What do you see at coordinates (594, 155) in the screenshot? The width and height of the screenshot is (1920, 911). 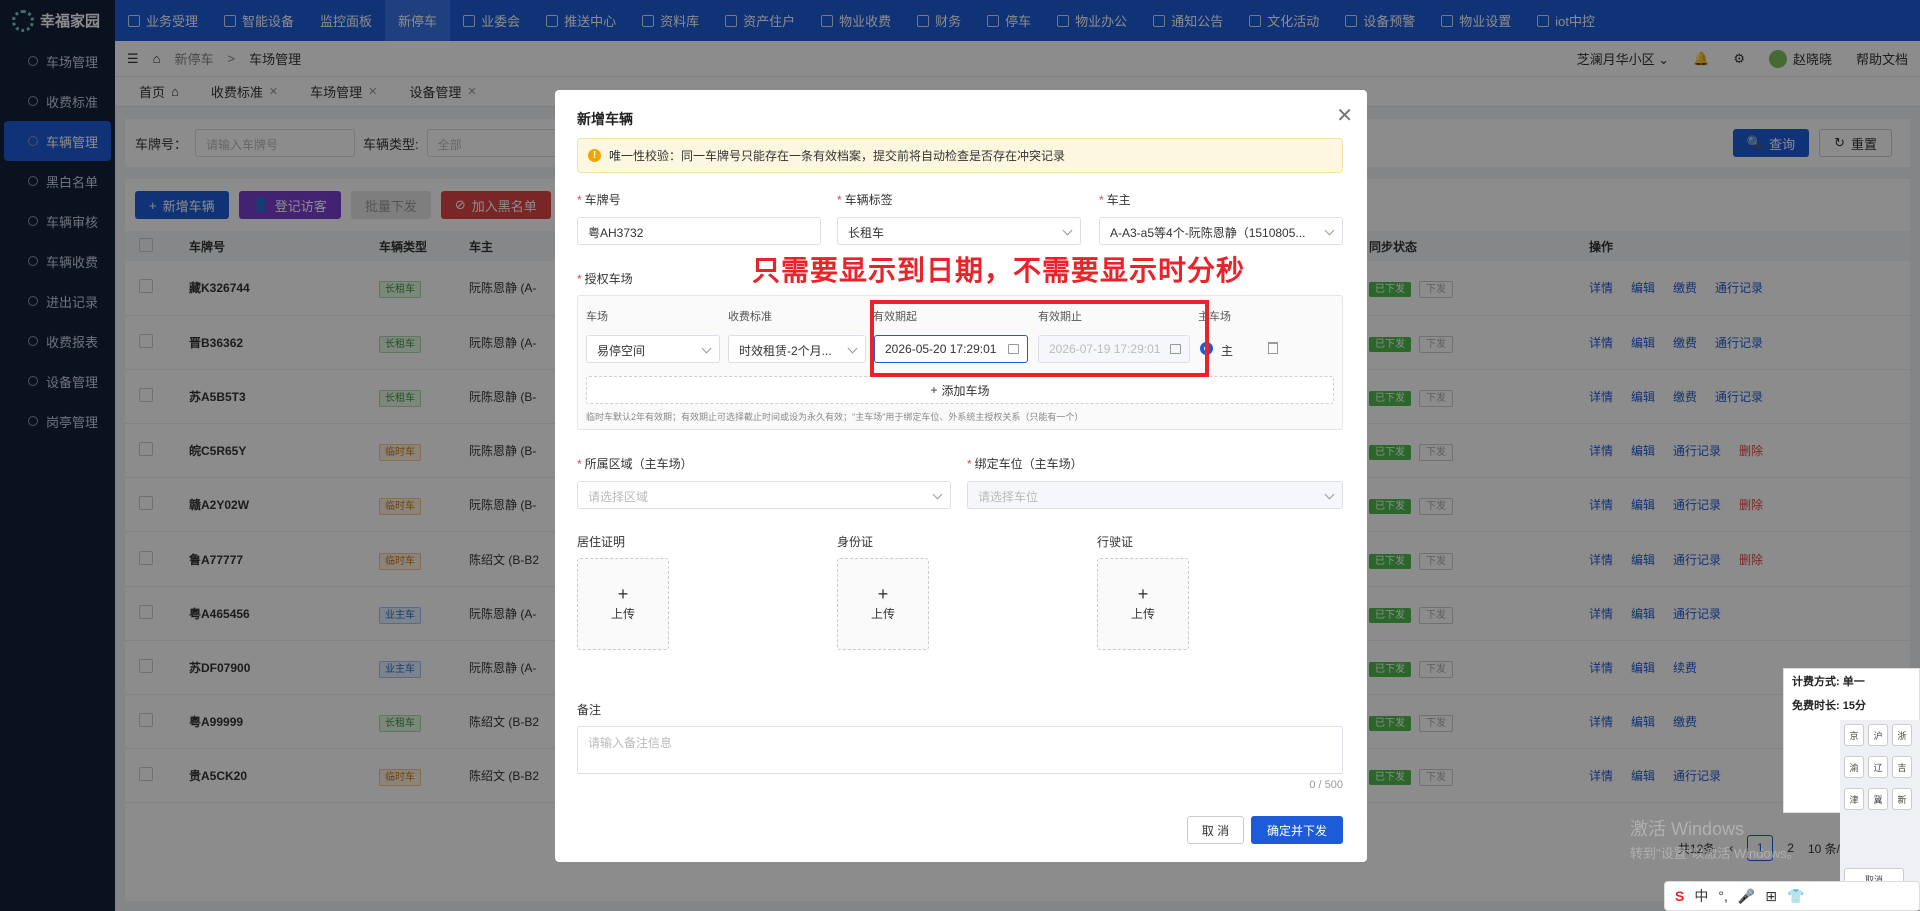 I see `warning-icon: !` at bounding box center [594, 155].